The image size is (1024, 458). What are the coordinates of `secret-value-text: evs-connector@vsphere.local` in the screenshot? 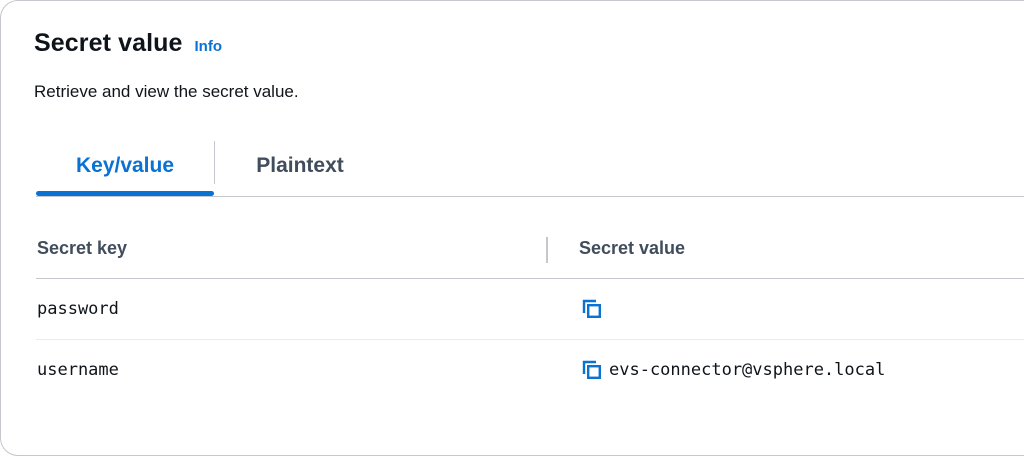 It's located at (747, 370).